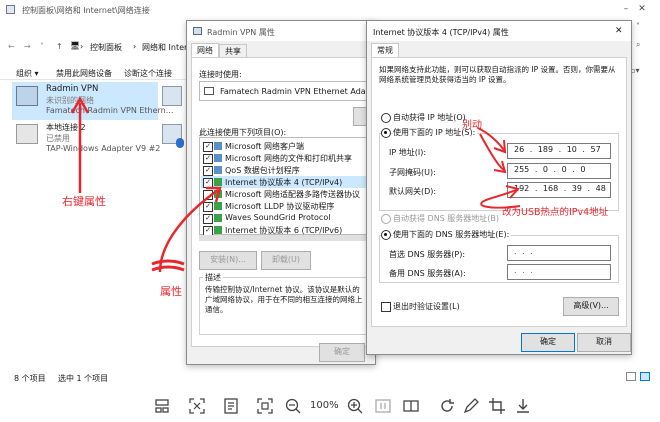 The image size is (660, 422). I want to click on item-label: Microsoft 网络客户端, so click(264, 146).